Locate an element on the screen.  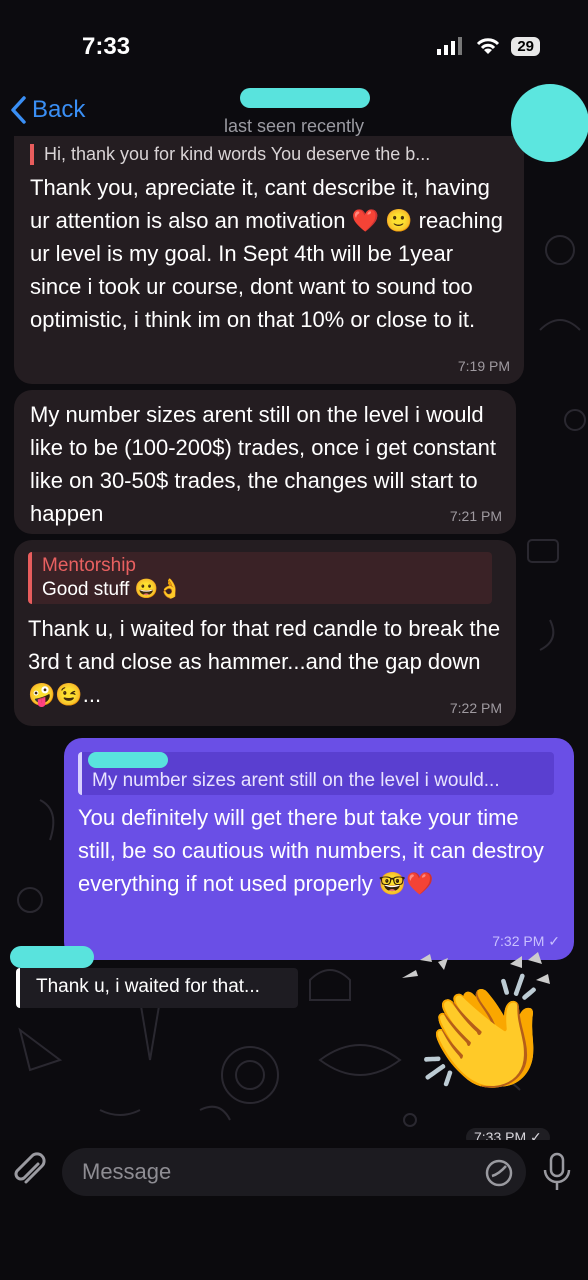
contact-avatar is located at coordinates (549, 123).